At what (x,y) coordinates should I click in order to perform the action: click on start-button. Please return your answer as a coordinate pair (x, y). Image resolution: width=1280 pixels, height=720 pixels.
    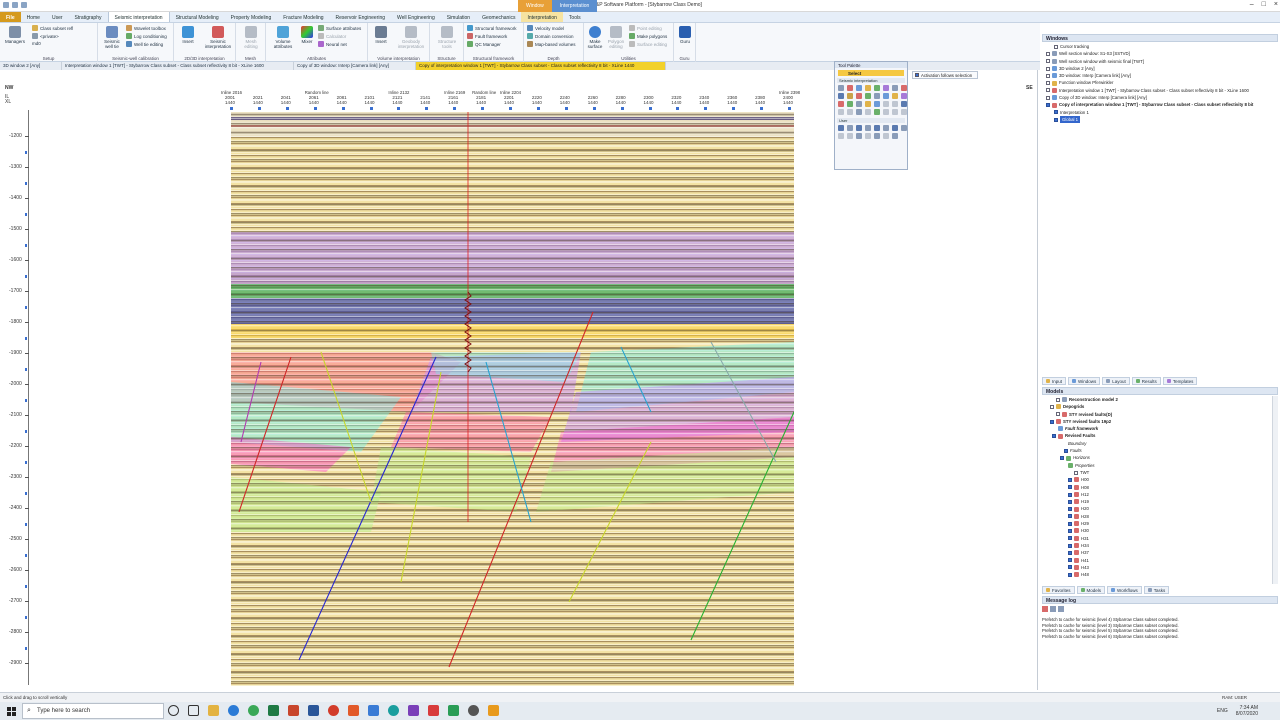
    Looking at the image, I should click on (11, 711).